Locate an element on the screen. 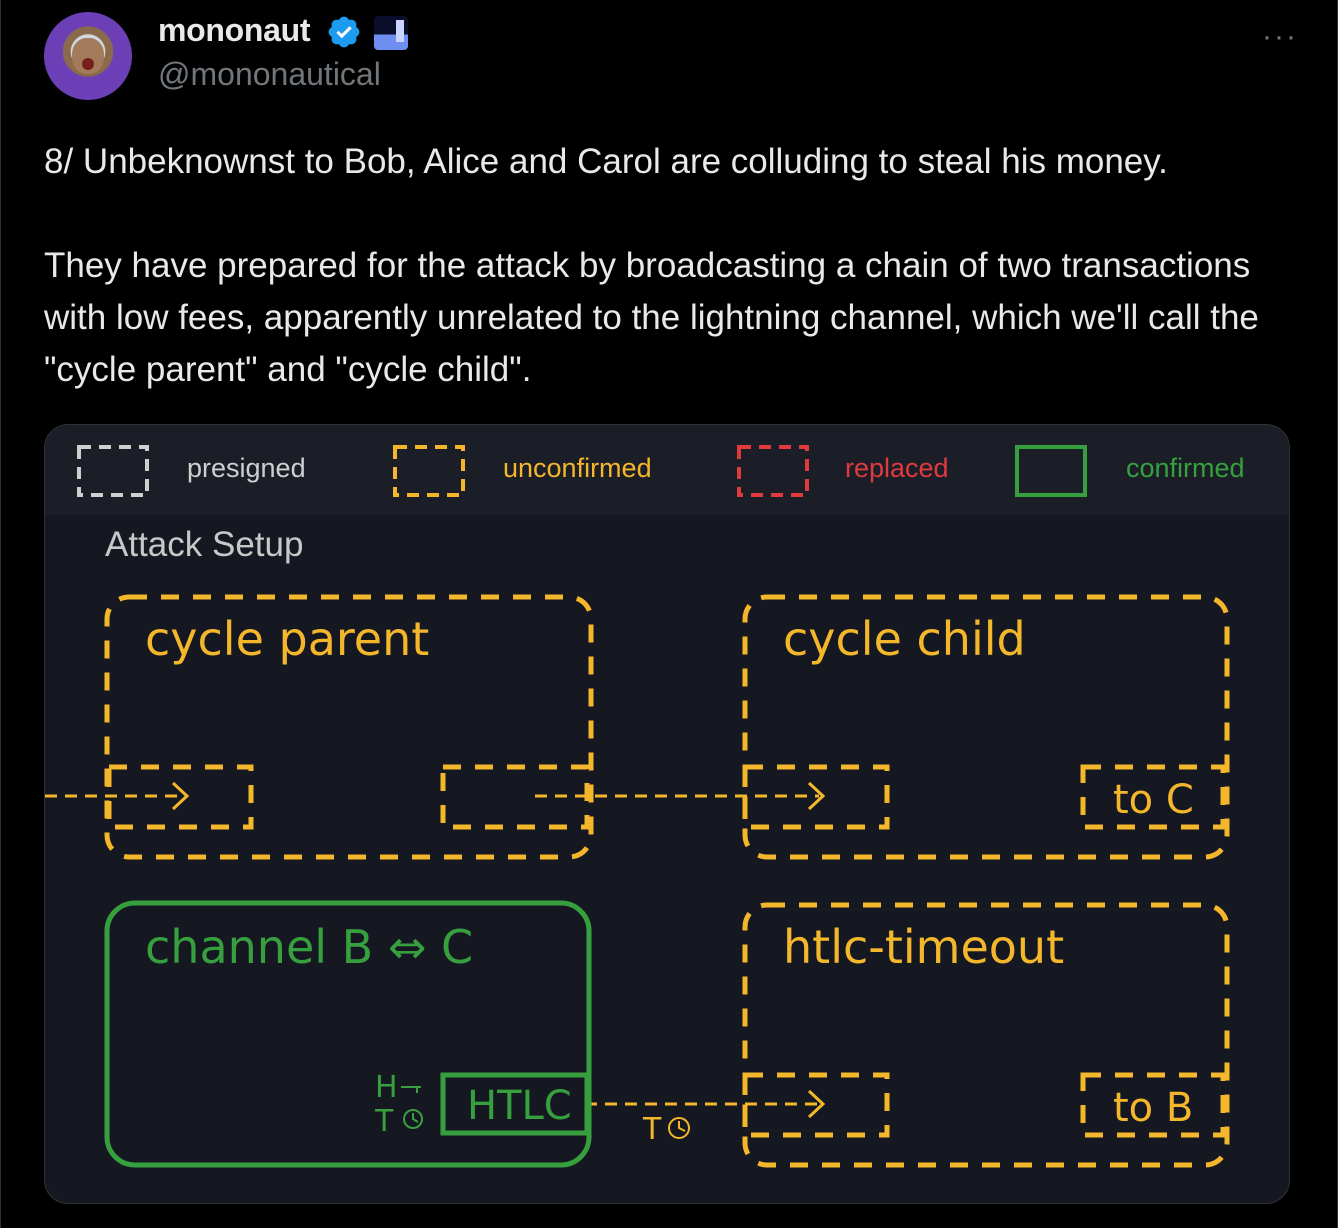  to-b-label: to B is located at coordinates (1153, 1108).